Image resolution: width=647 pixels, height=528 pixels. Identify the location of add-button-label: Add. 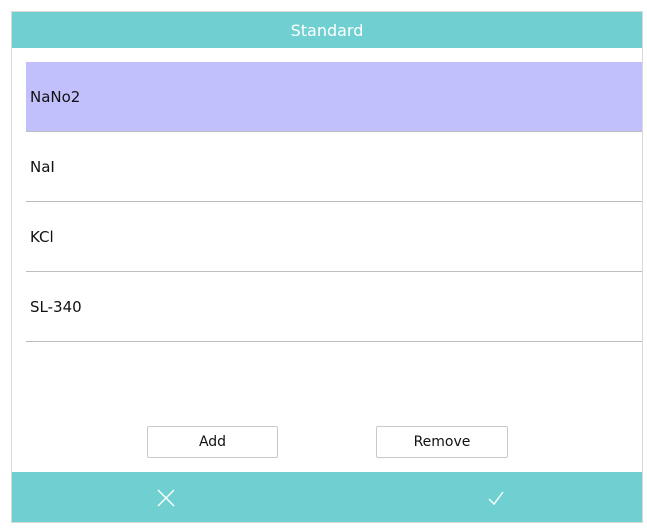
(212, 442).